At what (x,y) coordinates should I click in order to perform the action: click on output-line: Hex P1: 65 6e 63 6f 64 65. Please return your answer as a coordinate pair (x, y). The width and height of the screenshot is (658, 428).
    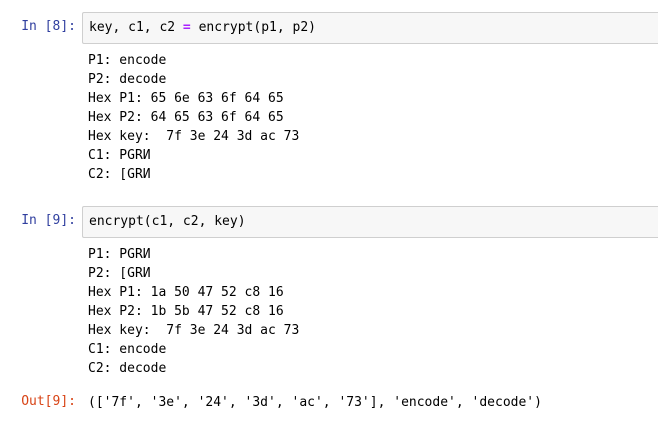
    Looking at the image, I should click on (193, 98).